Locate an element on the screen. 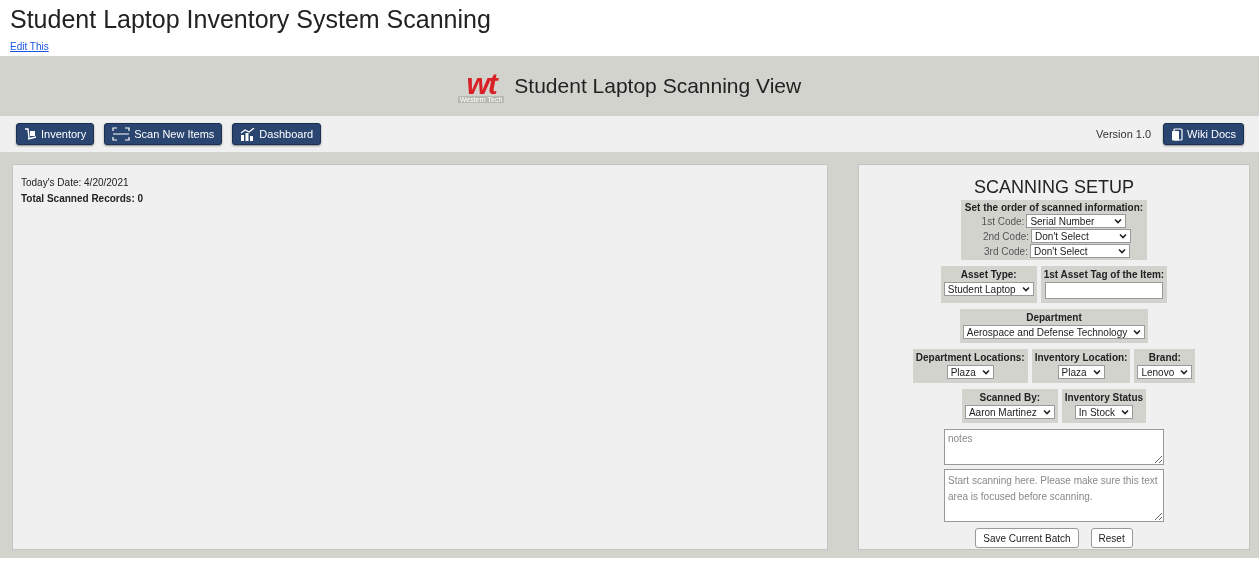  field-label: Inventory Status is located at coordinates (1104, 397).